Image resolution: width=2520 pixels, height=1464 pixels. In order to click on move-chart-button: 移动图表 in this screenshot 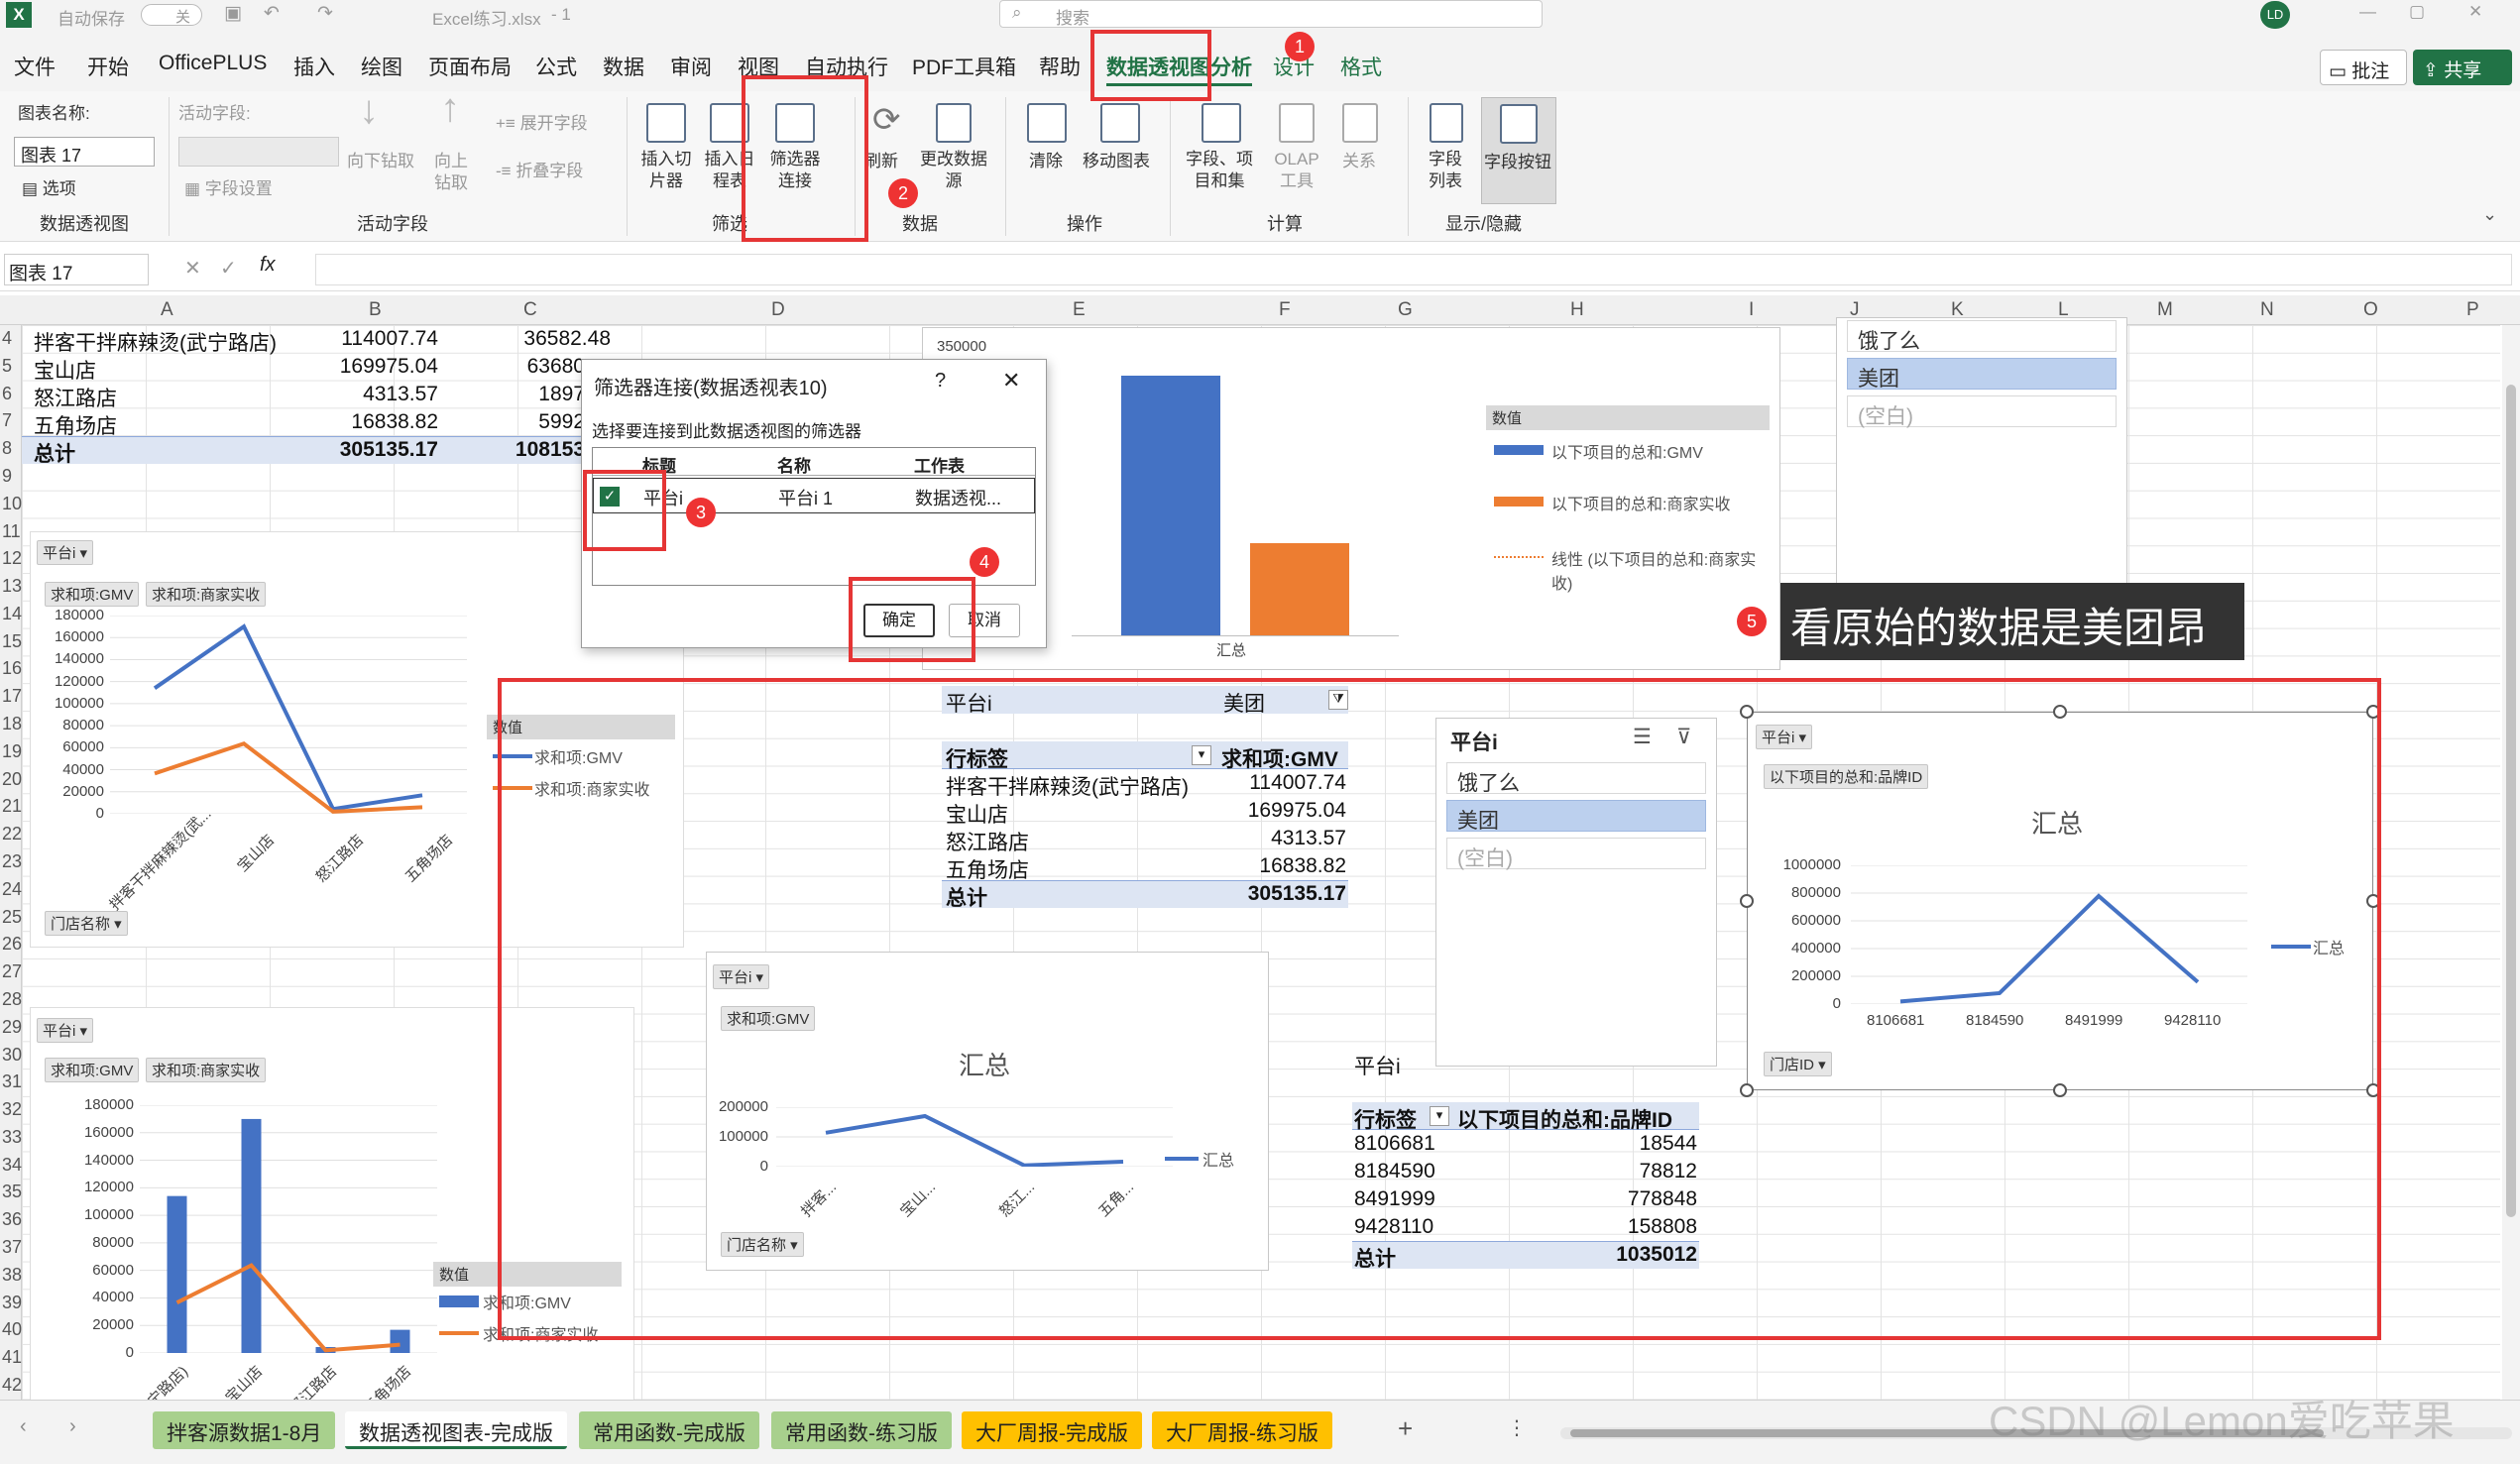, I will do `click(1116, 162)`.